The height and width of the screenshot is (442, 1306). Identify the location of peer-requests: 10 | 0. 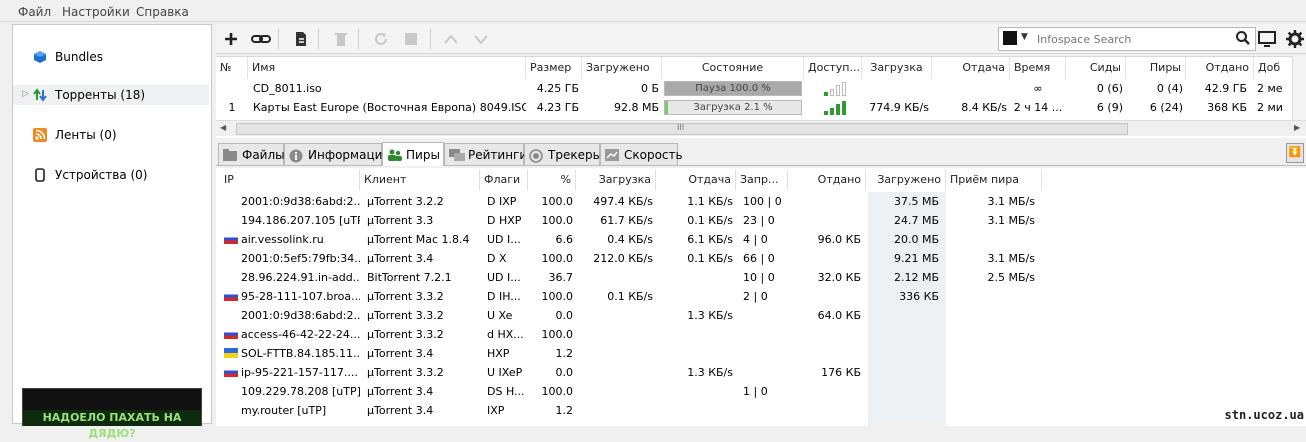
(759, 277).